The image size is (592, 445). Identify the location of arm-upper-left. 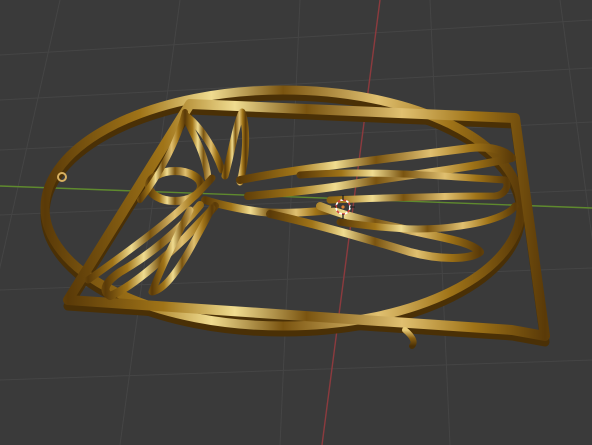
(203, 146).